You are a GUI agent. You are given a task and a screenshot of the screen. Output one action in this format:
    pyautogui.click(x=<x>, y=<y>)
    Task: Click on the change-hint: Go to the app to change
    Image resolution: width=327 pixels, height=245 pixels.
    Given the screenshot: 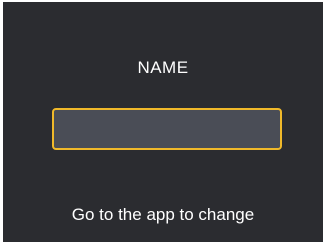 What is the action you would take?
    pyautogui.click(x=163, y=214)
    